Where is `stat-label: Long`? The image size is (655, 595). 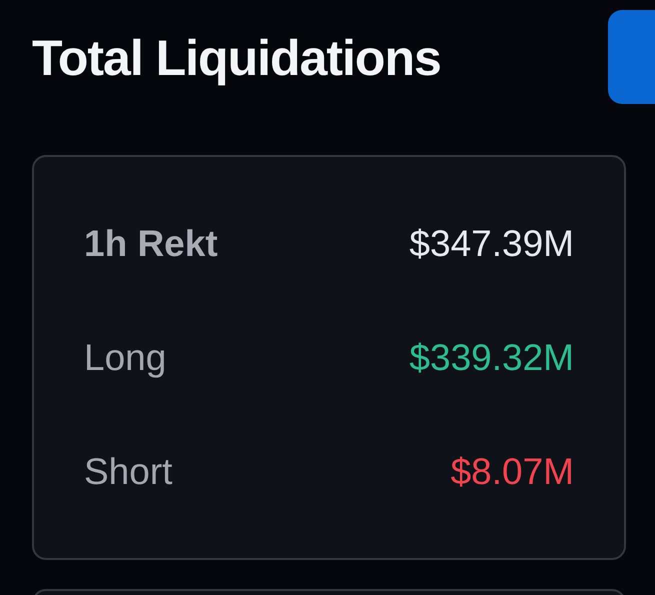 stat-label: Long is located at coordinates (125, 358).